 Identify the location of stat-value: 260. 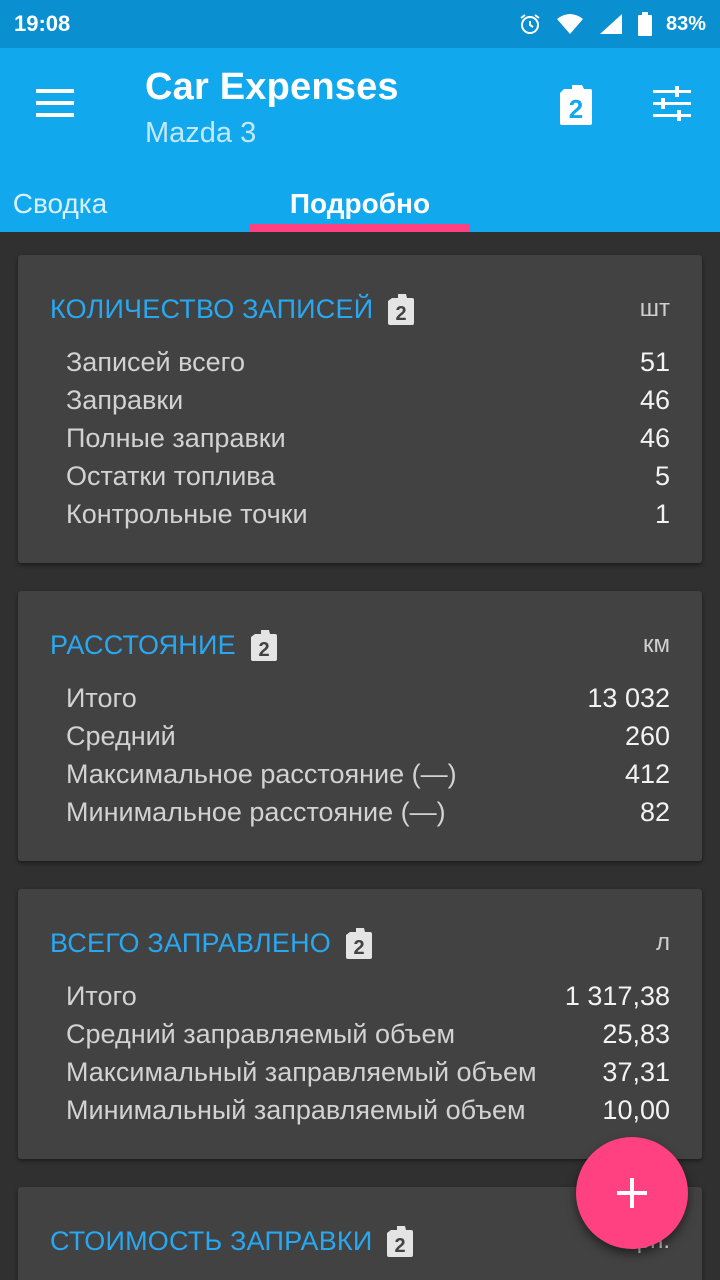
(647, 735).